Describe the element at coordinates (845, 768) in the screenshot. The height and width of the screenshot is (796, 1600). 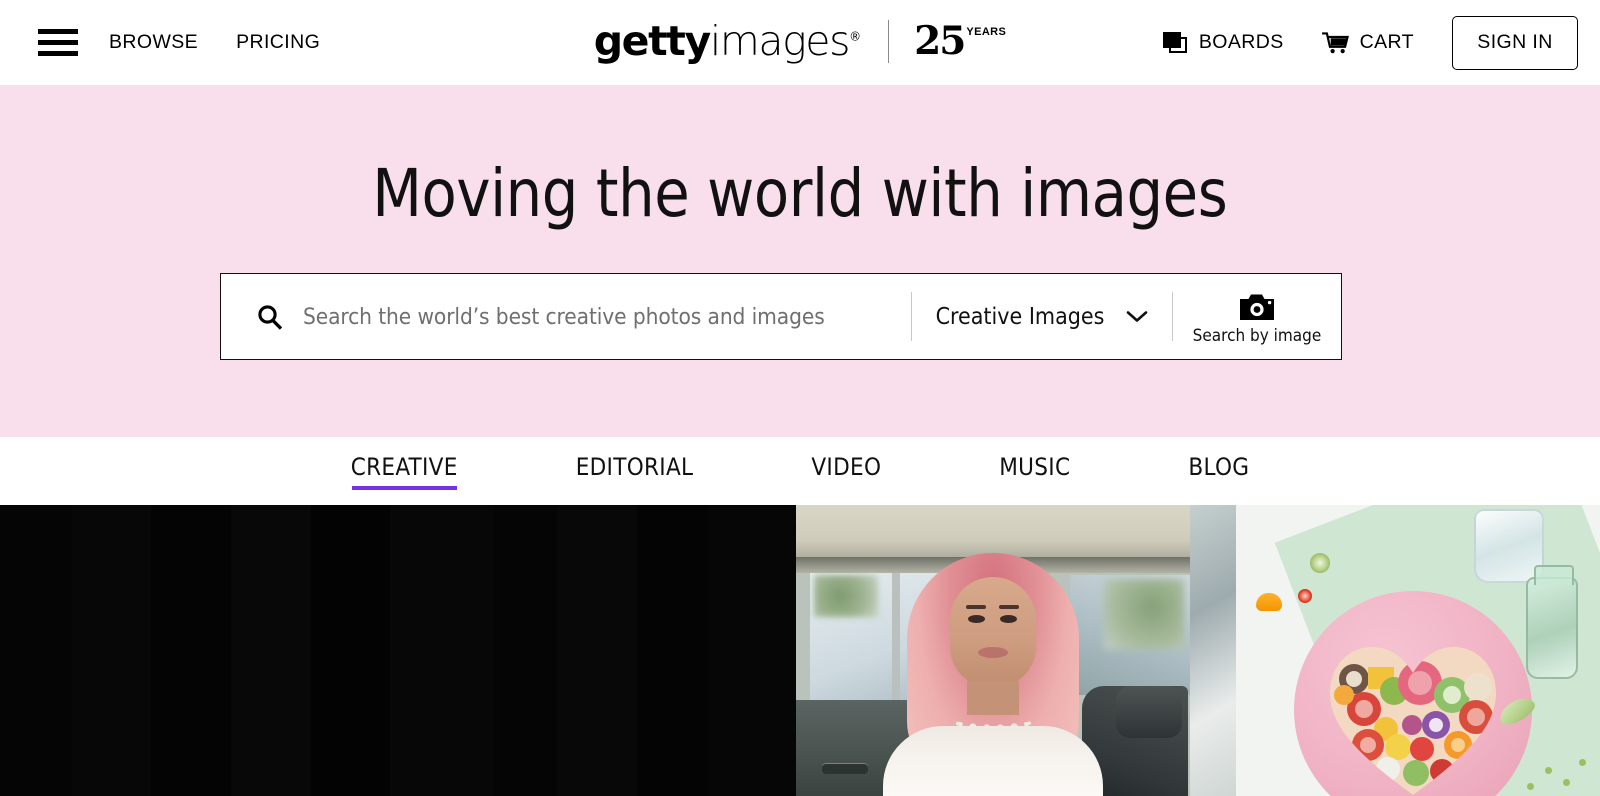
I see `car-door-handle` at that location.